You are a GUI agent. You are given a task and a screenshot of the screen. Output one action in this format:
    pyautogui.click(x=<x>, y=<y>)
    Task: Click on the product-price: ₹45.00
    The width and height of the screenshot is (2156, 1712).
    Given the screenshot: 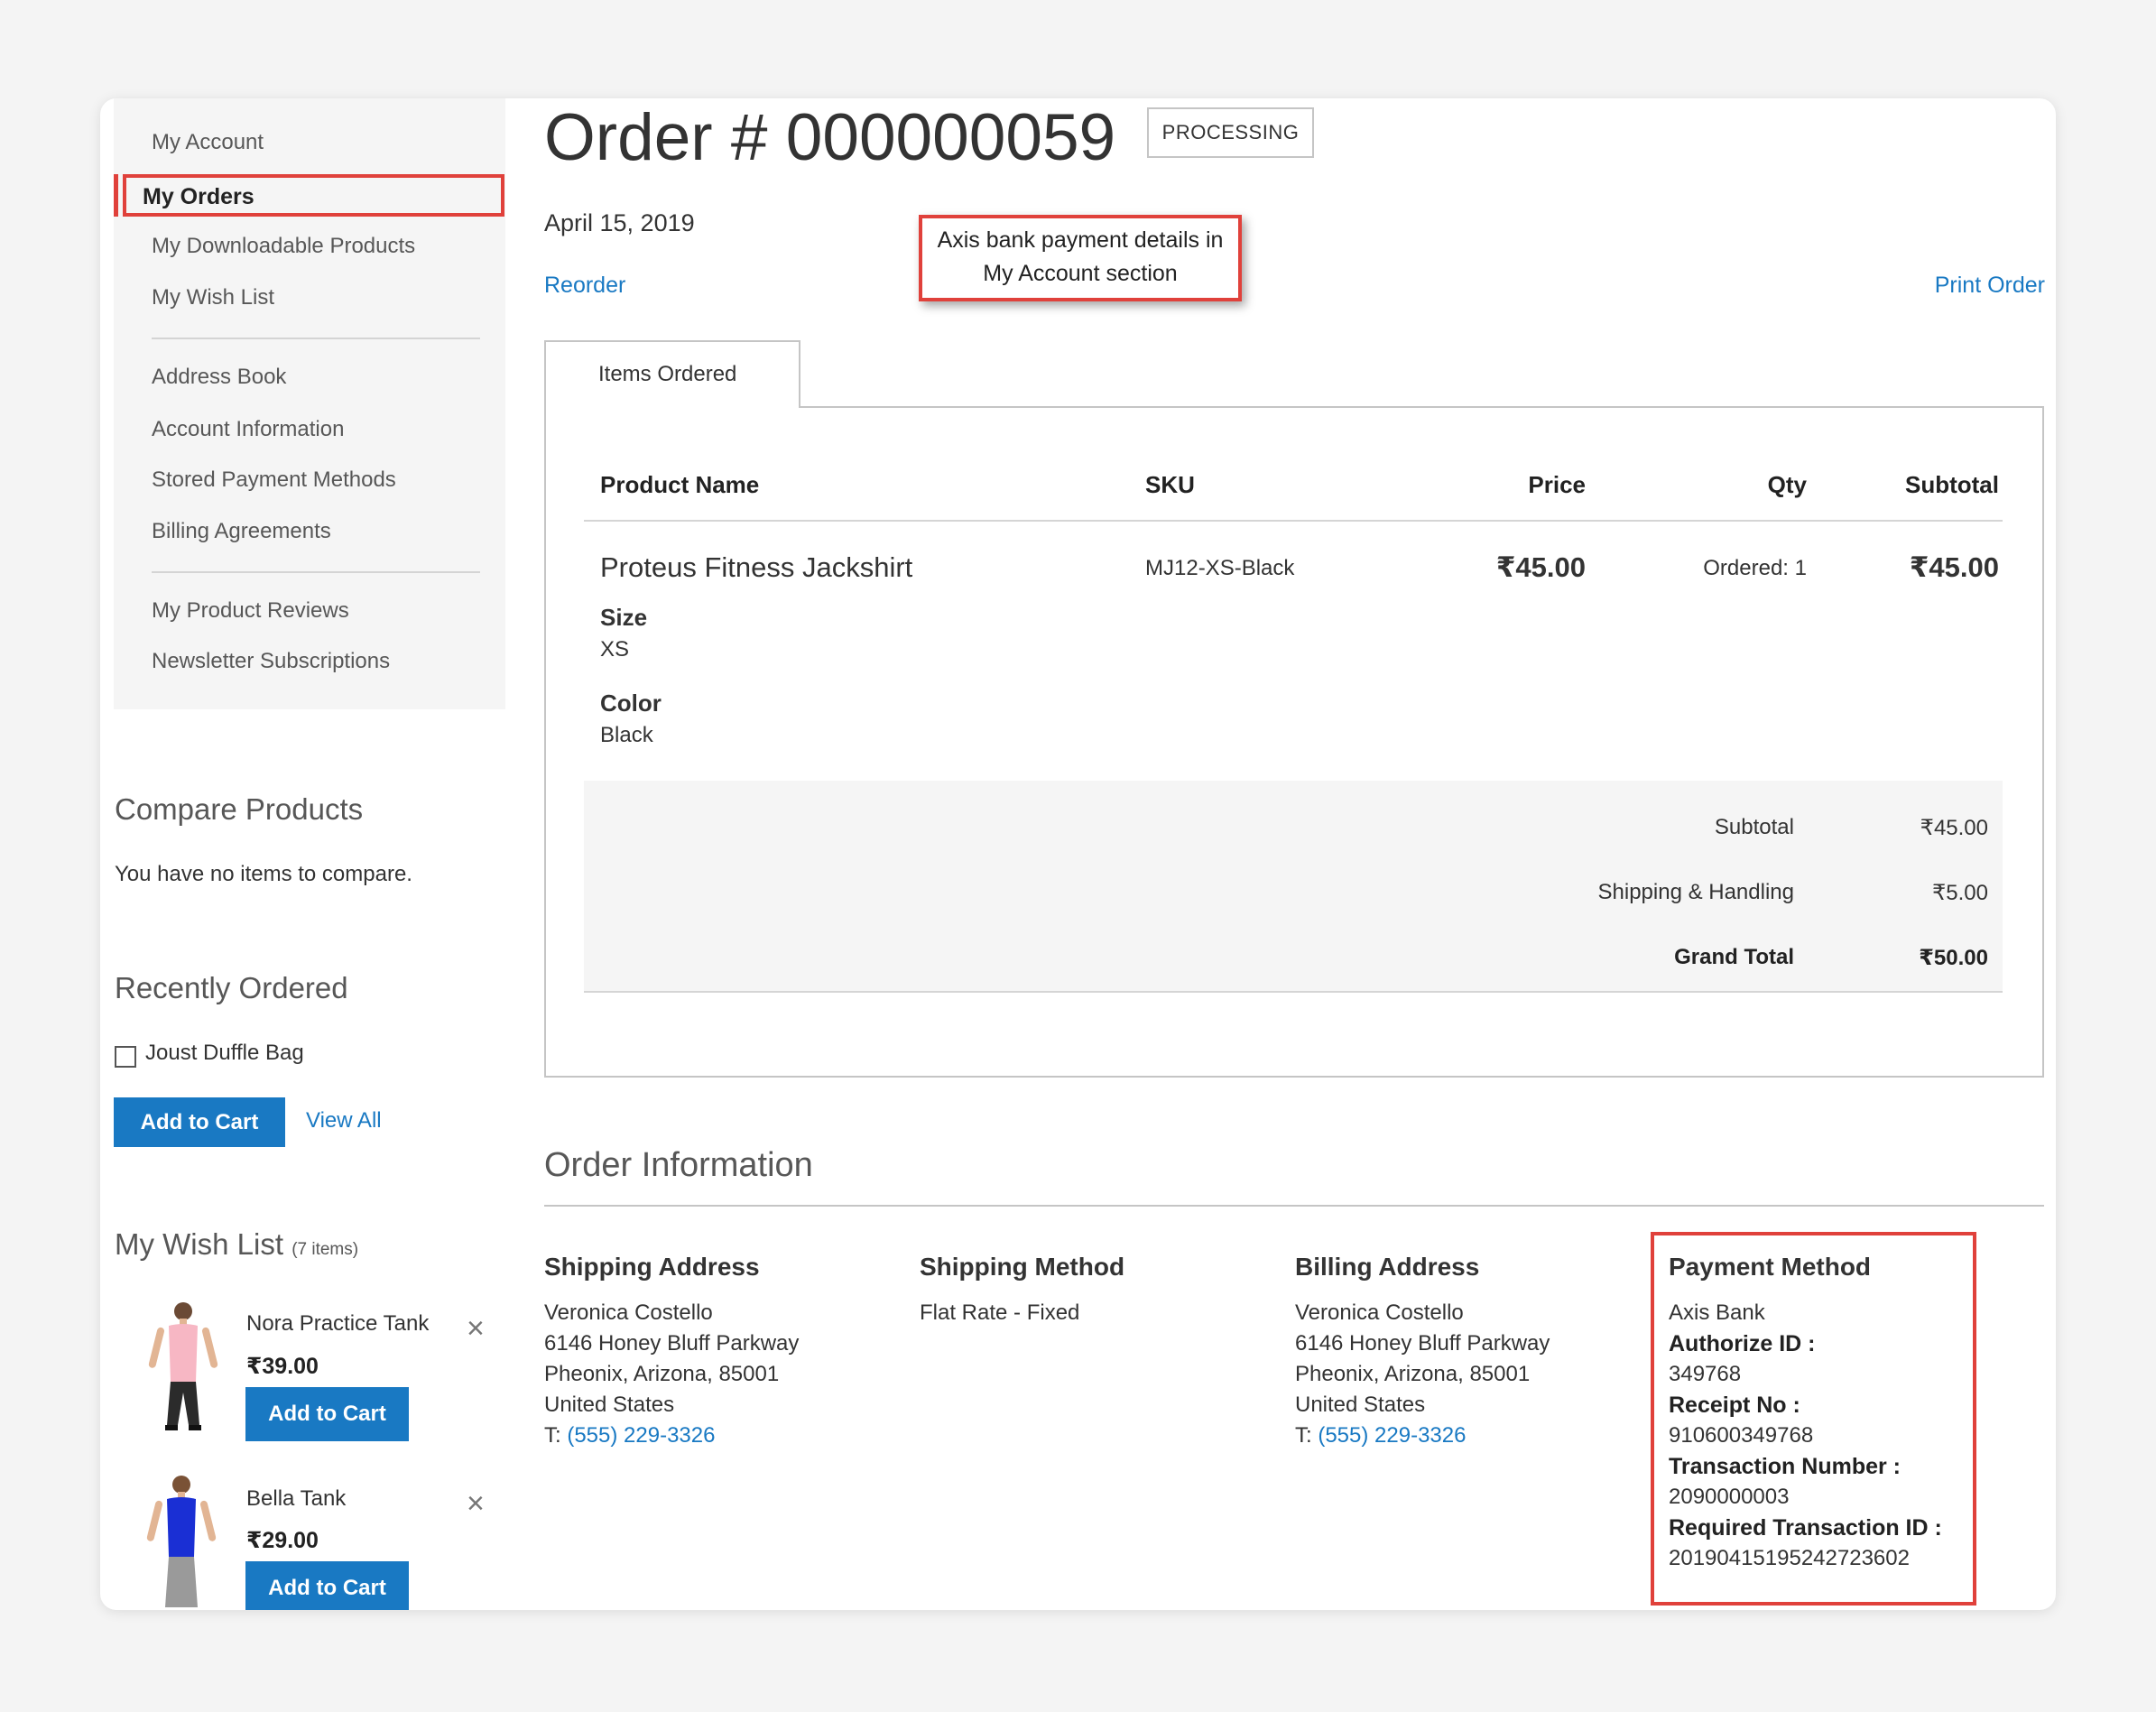 What is the action you would take?
    pyautogui.click(x=1540, y=567)
    